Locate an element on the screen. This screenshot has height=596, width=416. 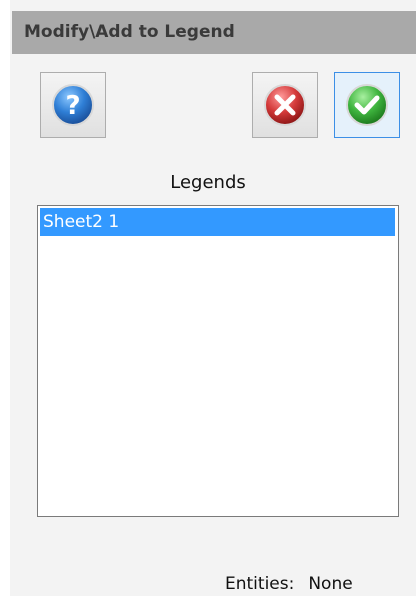
ok-button is located at coordinates (367, 105).